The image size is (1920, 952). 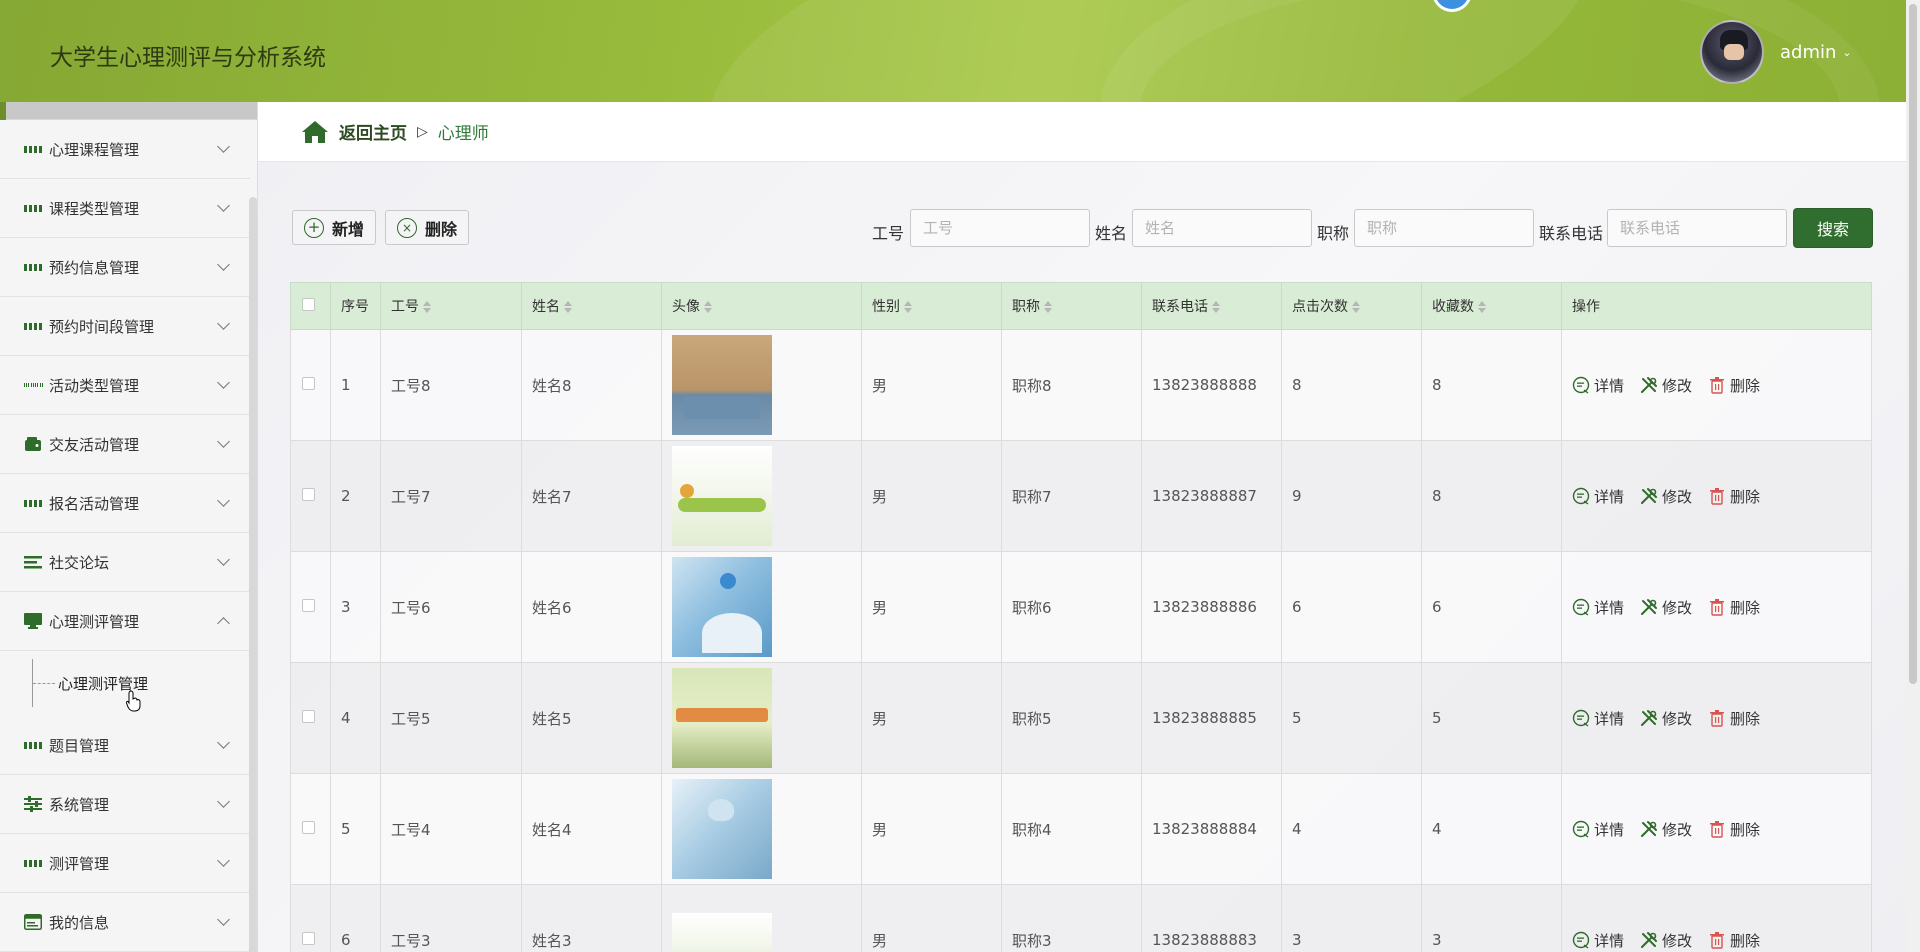 What do you see at coordinates (1491, 829) in the screenshot?
I see `cell-favorites: 4` at bounding box center [1491, 829].